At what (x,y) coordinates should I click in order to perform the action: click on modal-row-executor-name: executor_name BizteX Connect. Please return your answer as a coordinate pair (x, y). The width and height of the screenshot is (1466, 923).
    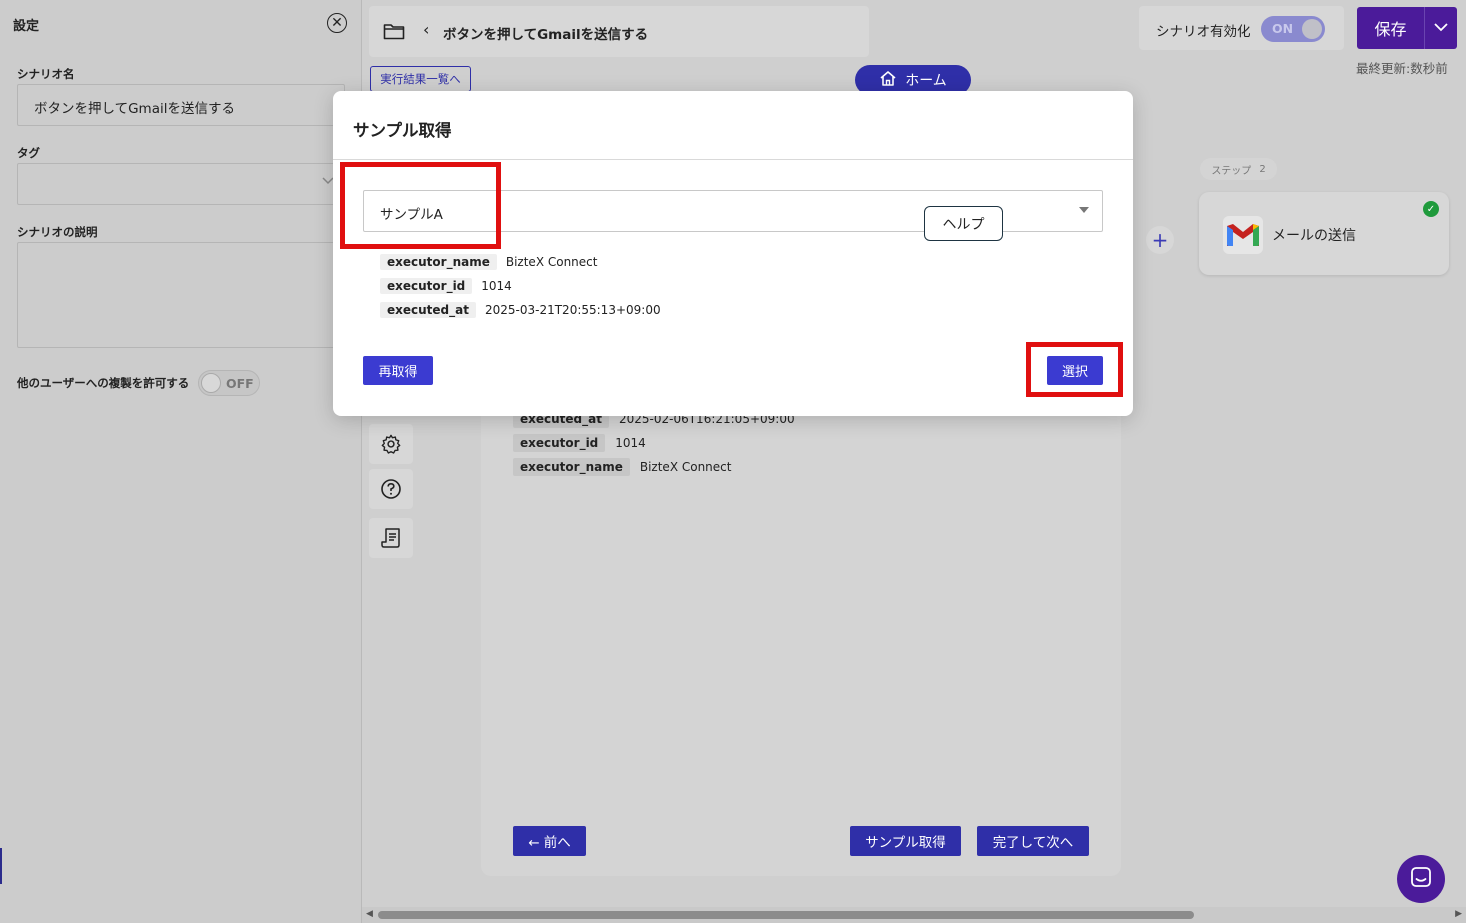
    Looking at the image, I should click on (488, 262).